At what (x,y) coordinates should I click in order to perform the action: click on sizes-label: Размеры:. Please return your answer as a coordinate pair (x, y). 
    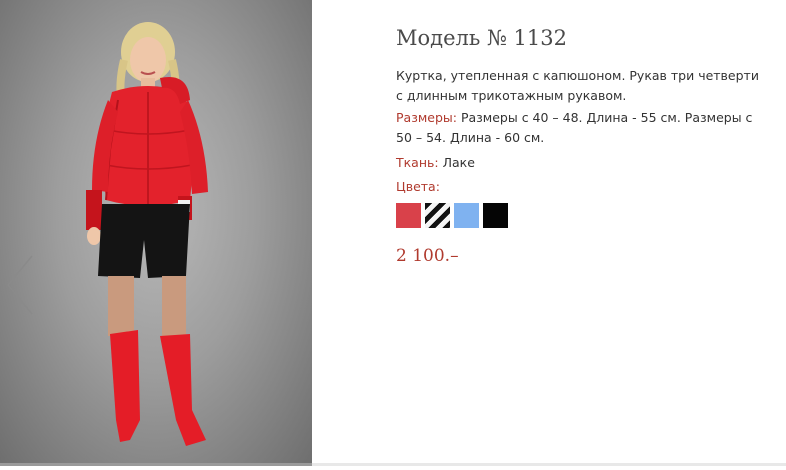
    Looking at the image, I should click on (426, 117).